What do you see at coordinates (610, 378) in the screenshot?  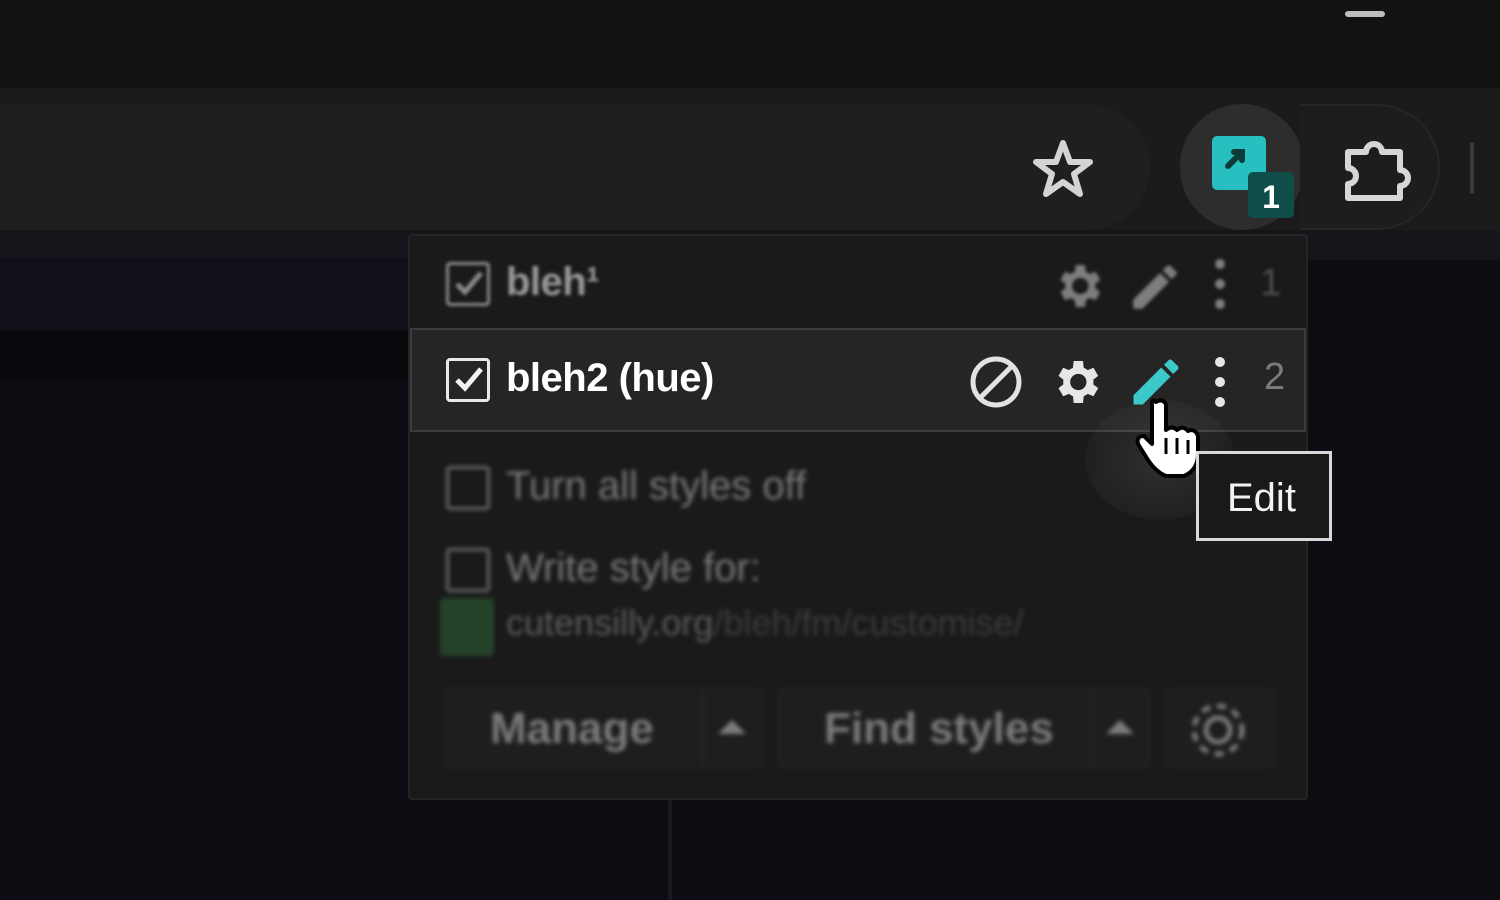 I see `style-2-name: bleh2 (hue)` at bounding box center [610, 378].